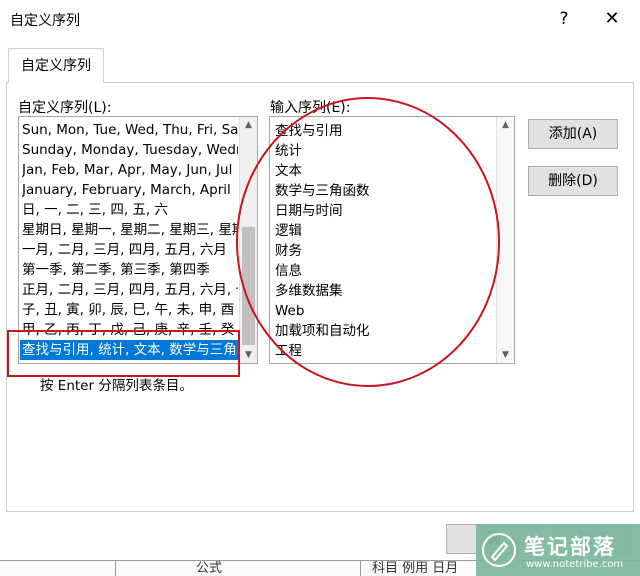 This screenshot has width=640, height=576. Describe the element at coordinates (130, 210) in the screenshot. I see `list-item: 日, 一, 二, 三, 四, 五, 六` at that location.